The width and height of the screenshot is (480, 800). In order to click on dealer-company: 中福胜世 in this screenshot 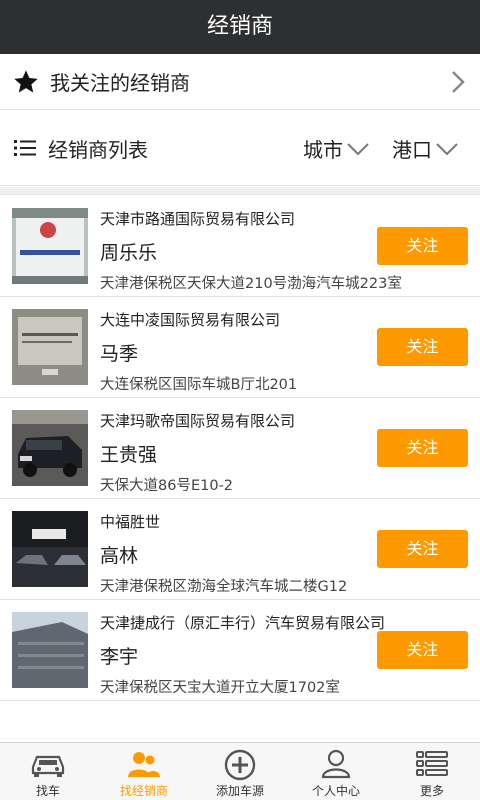, I will do `click(130, 522)`.